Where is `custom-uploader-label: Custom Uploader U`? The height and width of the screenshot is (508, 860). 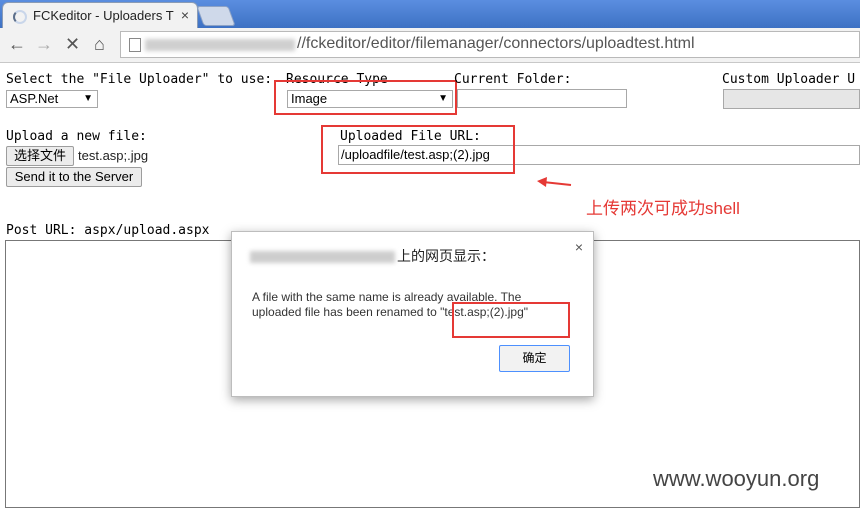
custom-uploader-label: Custom Uploader U is located at coordinates (789, 79).